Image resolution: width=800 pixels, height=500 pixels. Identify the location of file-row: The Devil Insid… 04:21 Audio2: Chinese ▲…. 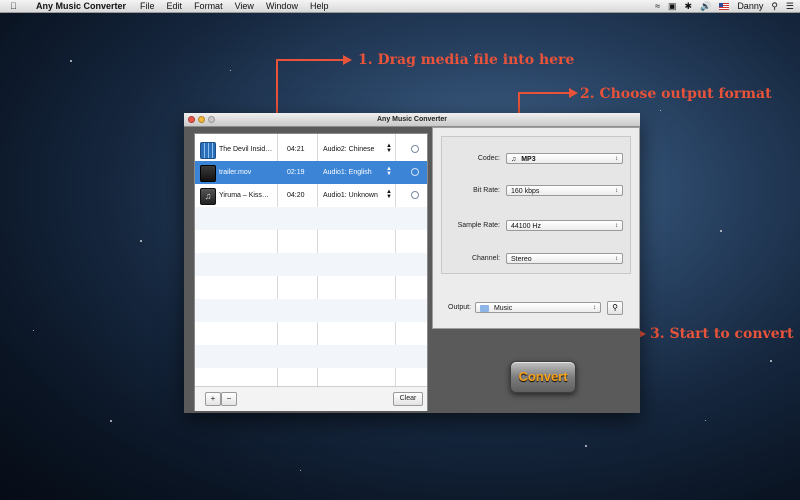
(311, 149).